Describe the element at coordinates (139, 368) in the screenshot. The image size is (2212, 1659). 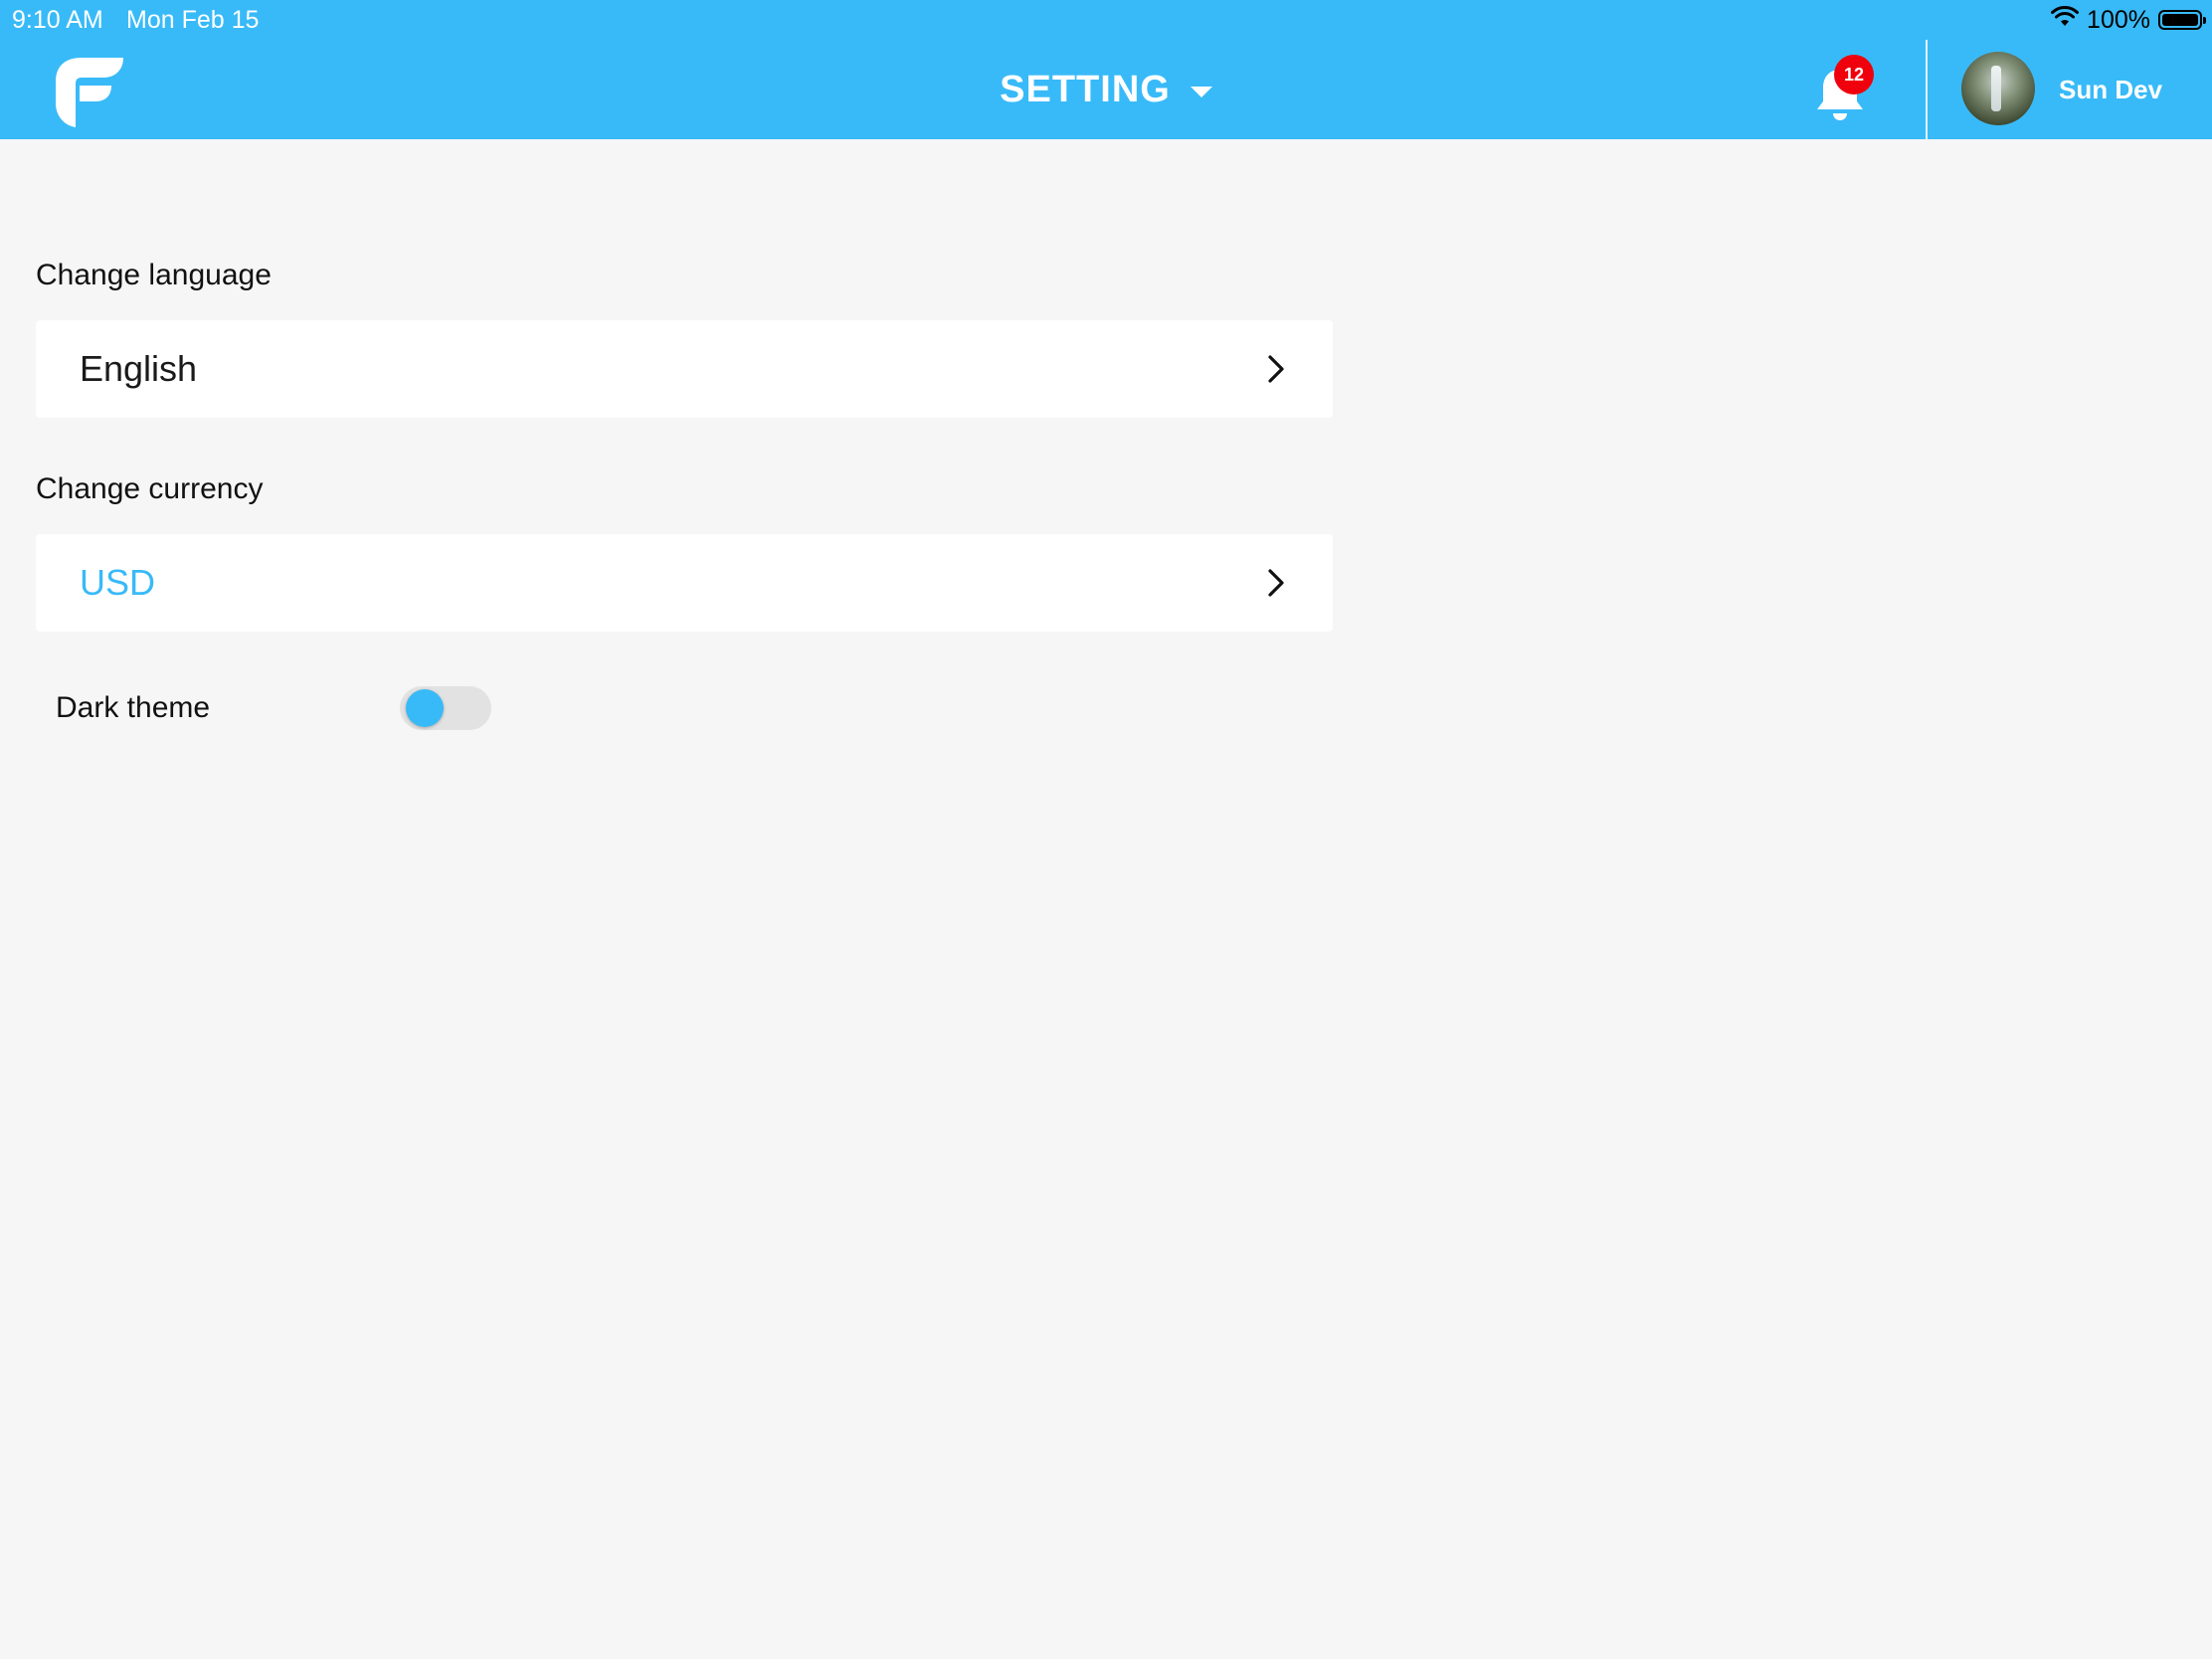
I see `language-value: English` at that location.